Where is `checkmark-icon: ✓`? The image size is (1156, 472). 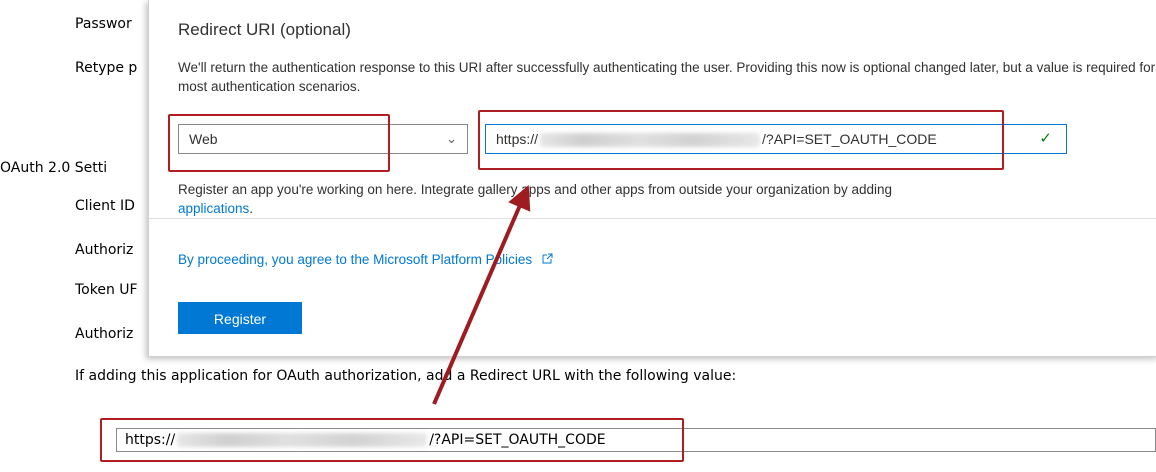 checkmark-icon: ✓ is located at coordinates (1045, 138).